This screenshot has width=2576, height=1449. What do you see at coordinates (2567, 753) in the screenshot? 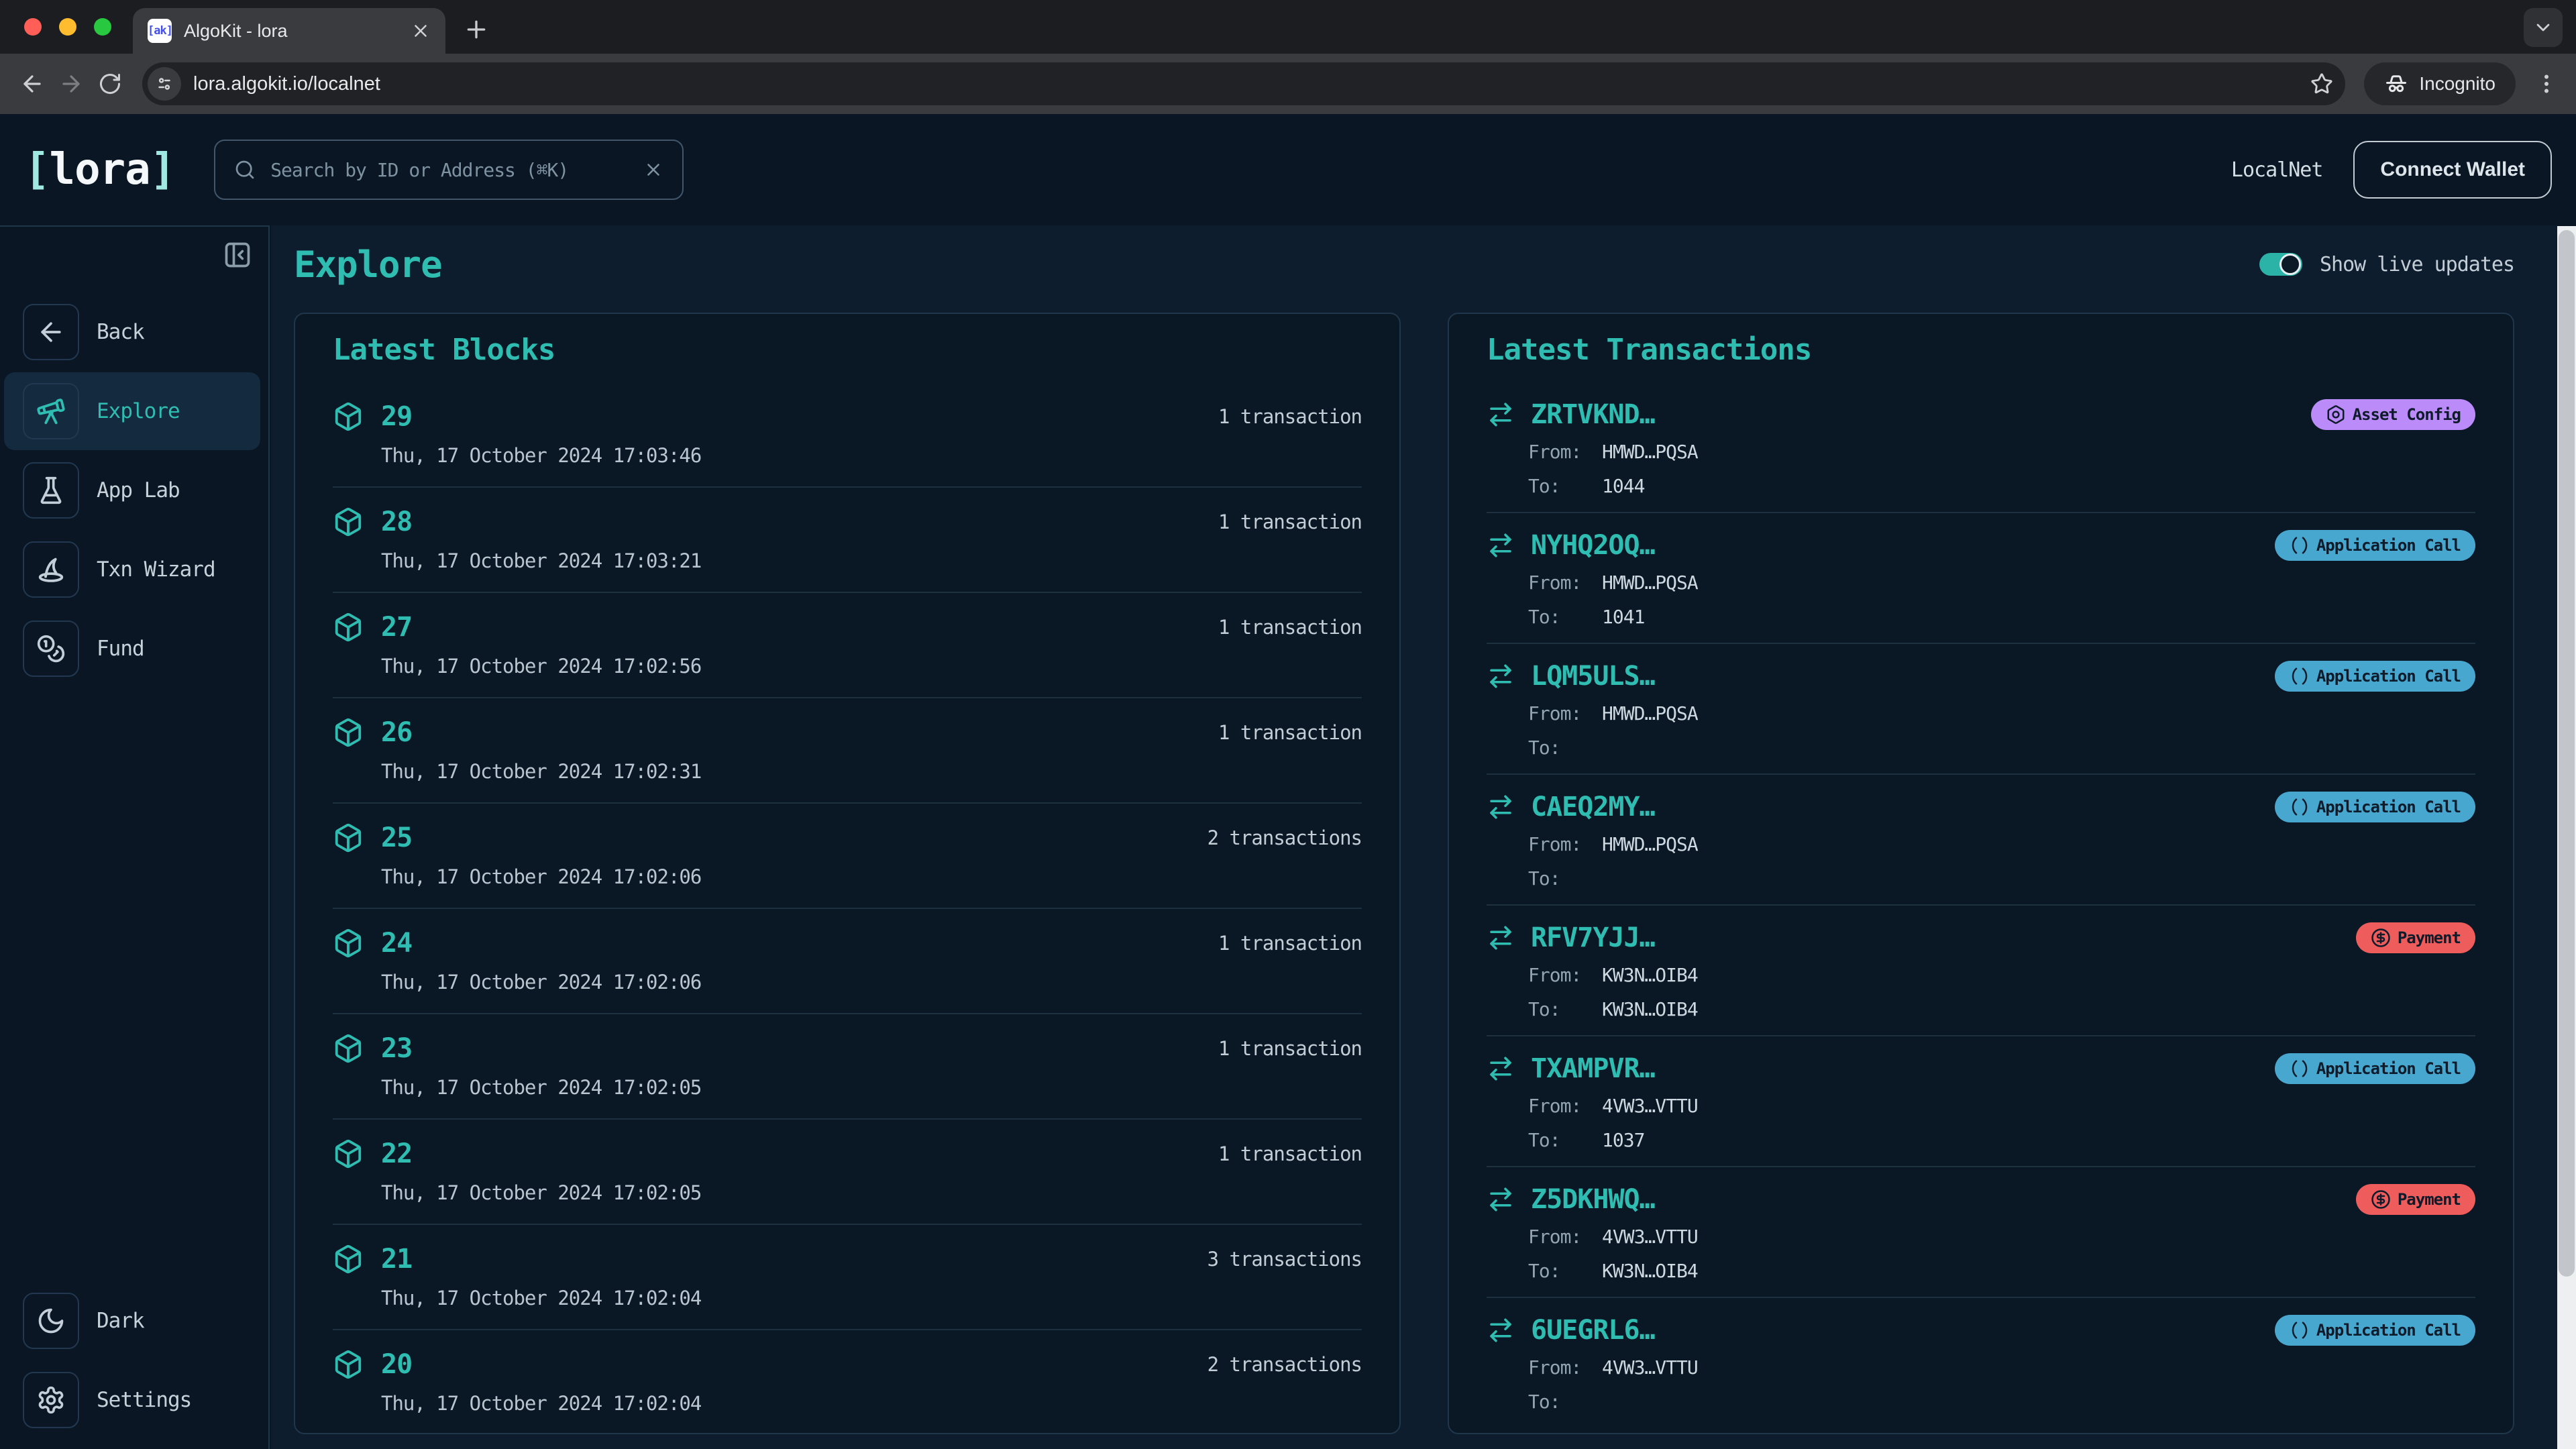
I see `scrollbar-thumb` at bounding box center [2567, 753].